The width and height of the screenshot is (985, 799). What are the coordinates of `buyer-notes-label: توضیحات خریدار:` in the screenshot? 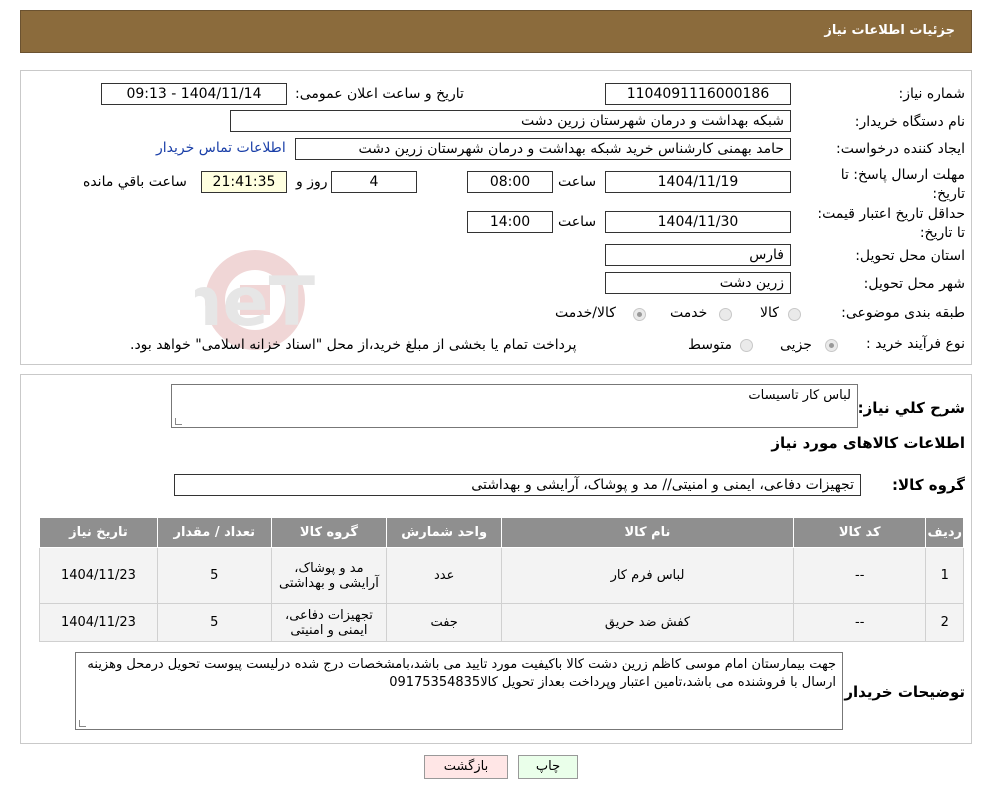 It's located at (901, 692).